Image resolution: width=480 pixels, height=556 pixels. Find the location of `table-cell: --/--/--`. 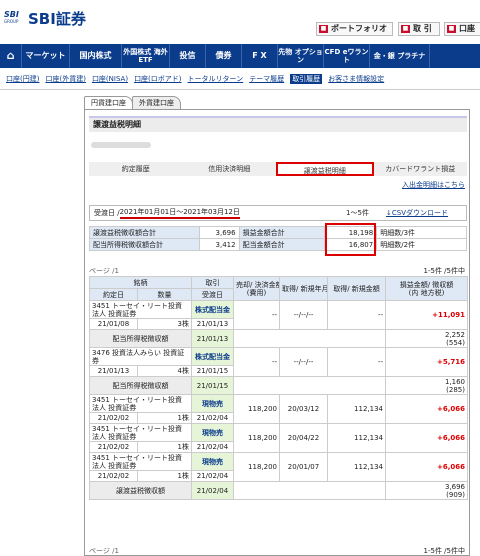

table-cell: --/--/-- is located at coordinates (303, 315).